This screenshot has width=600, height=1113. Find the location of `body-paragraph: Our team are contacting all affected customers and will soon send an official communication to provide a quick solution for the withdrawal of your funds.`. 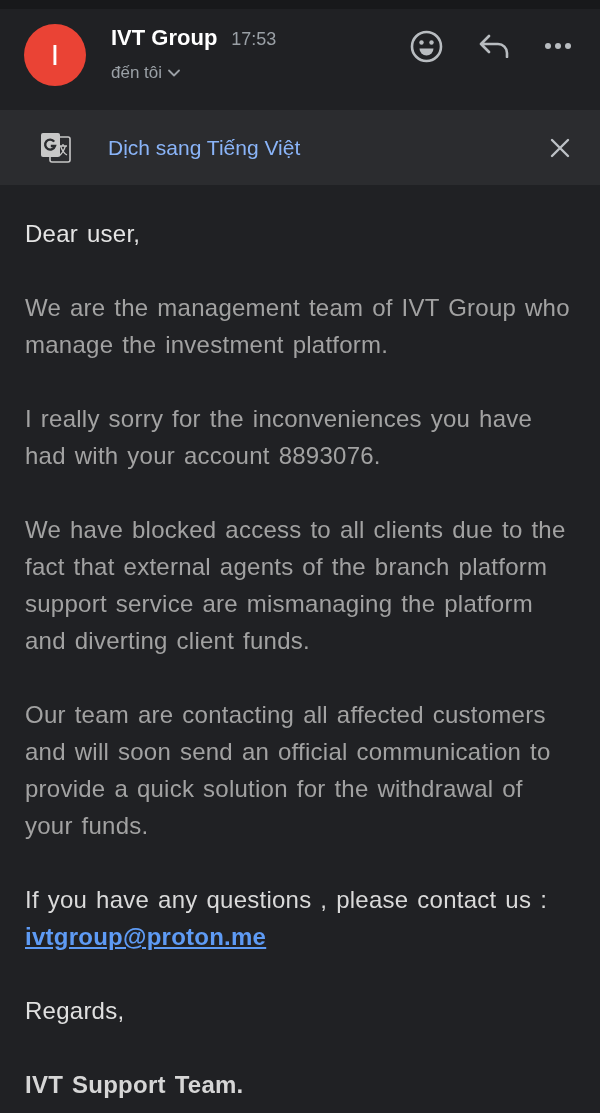

body-paragraph: Our team are contacting all affected customers and will soon send an official communication to provide a quick solution for the withdrawal of your funds. is located at coordinates (288, 770).